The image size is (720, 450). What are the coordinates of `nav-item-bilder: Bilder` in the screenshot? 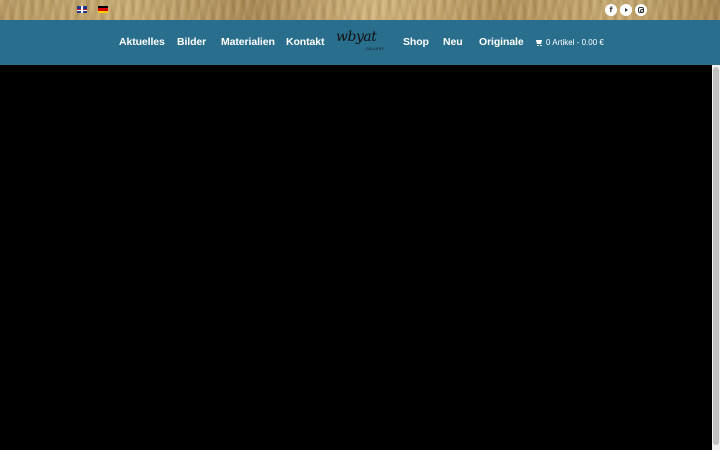 It's located at (191, 42).